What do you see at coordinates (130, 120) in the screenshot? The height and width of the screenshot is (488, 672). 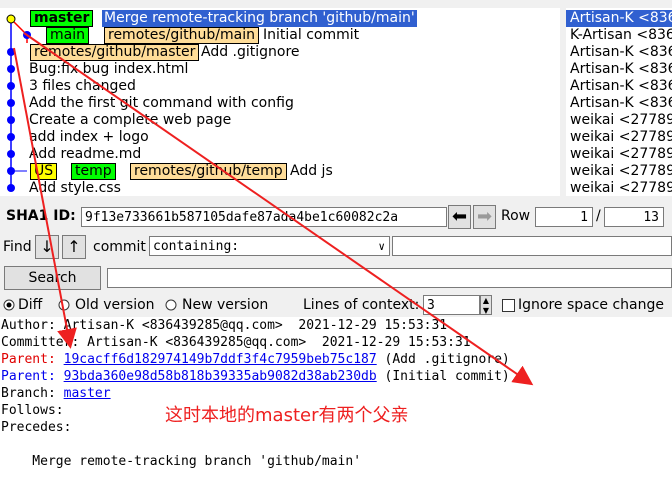 I see `commit-subject: Create a complete web page` at bounding box center [130, 120].